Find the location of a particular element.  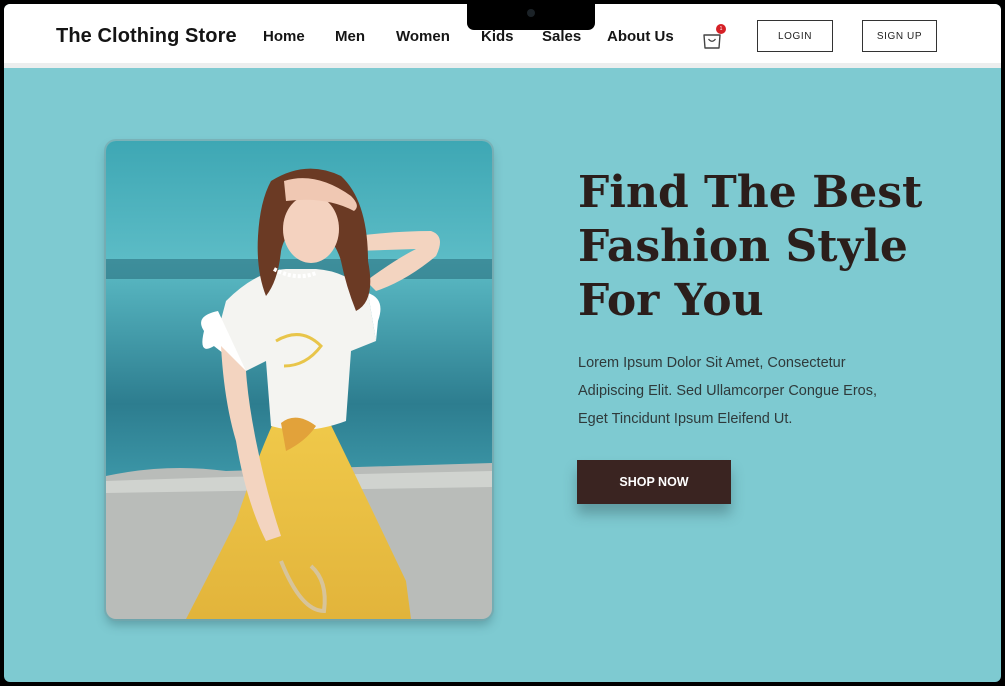

hero-heading-line: For You is located at coordinates (671, 300).